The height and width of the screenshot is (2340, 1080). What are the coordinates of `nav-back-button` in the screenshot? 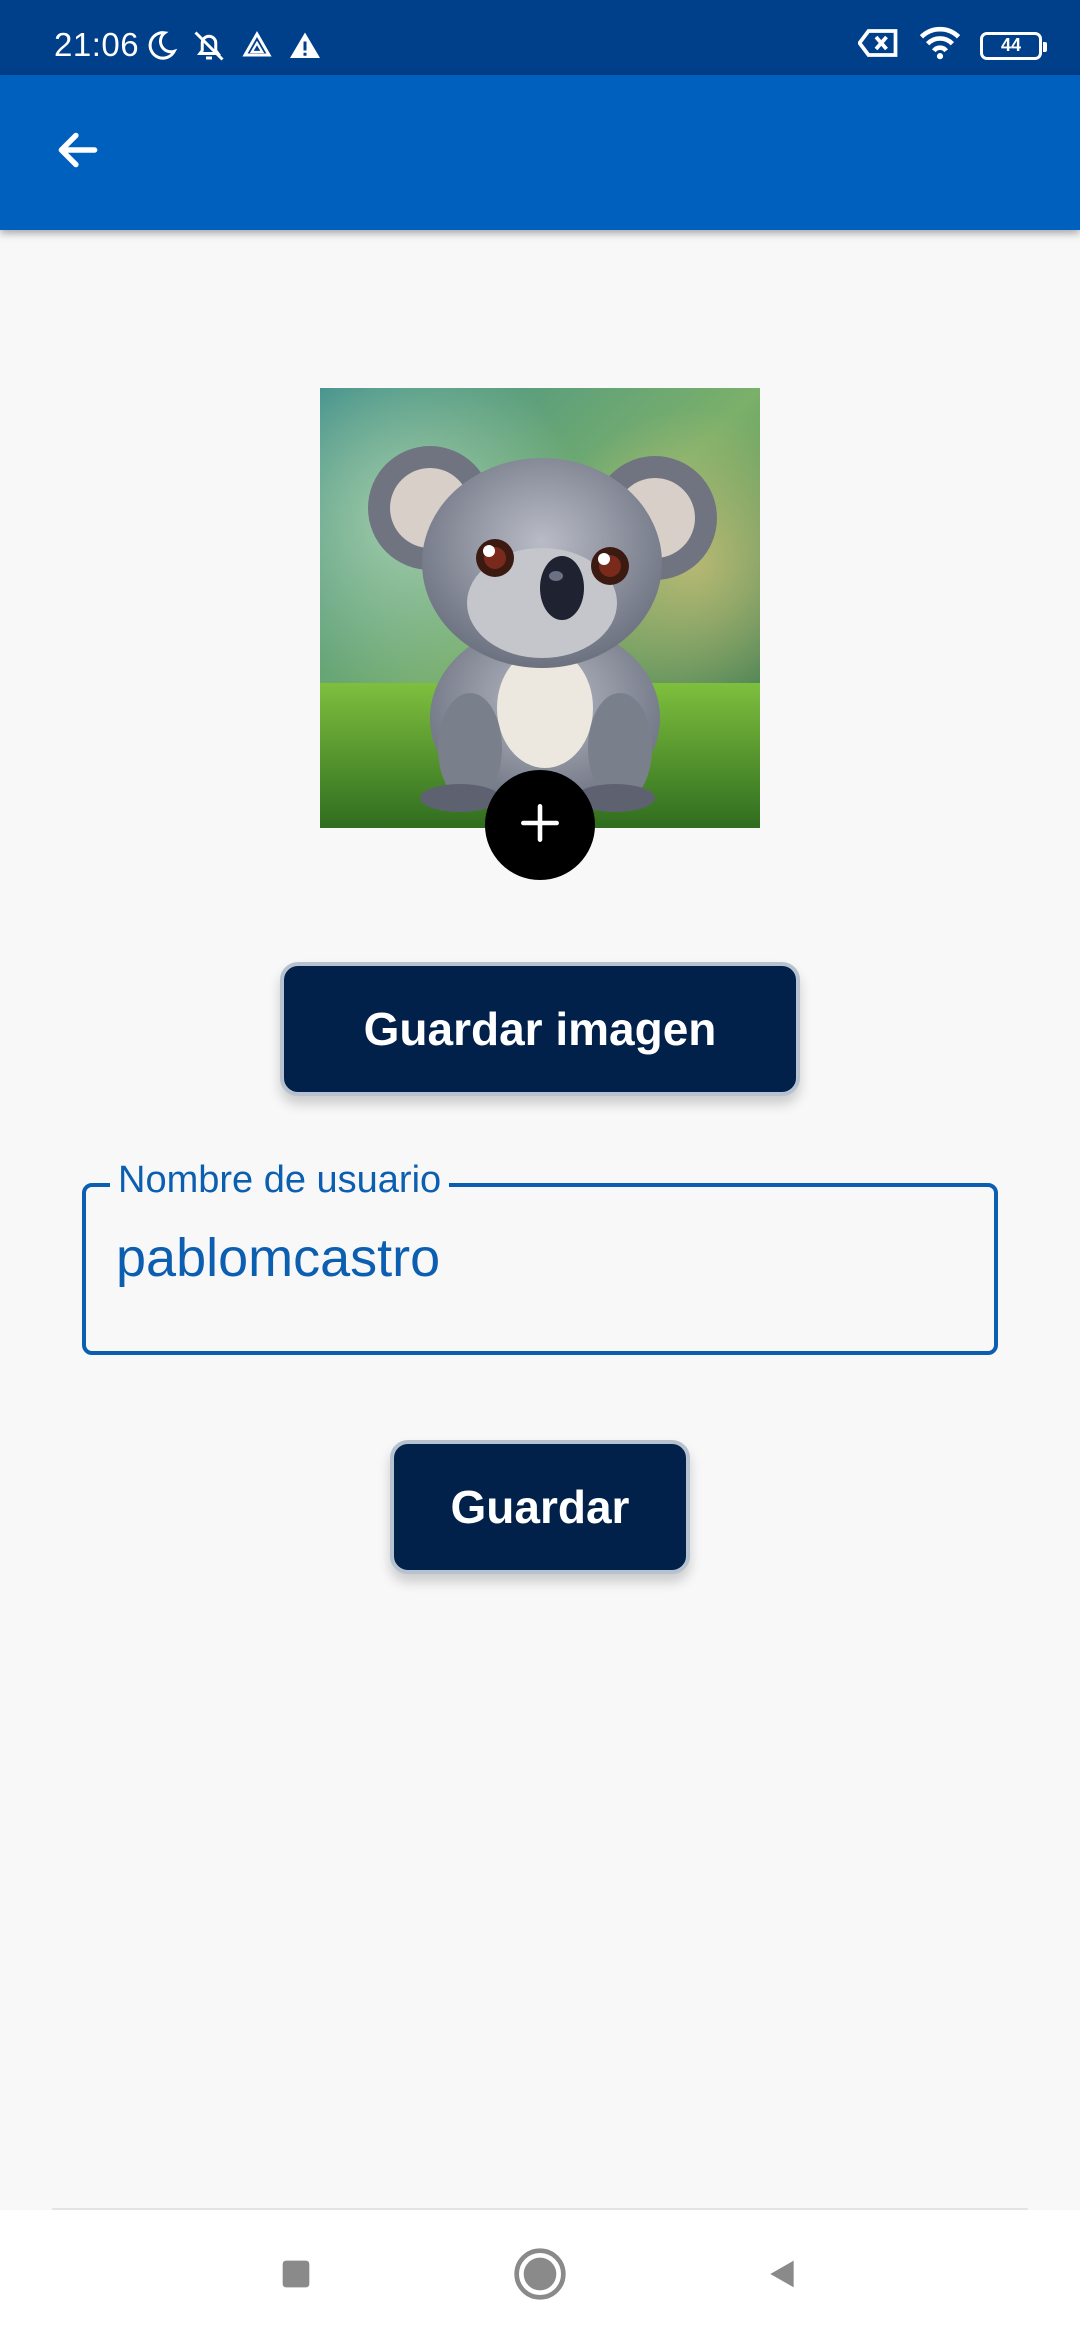 It's located at (782, 2276).